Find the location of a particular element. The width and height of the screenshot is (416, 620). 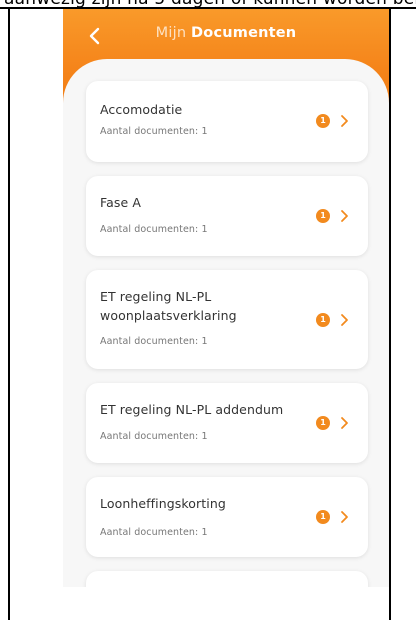

document-item-title: Accomodatie is located at coordinates (141, 109).